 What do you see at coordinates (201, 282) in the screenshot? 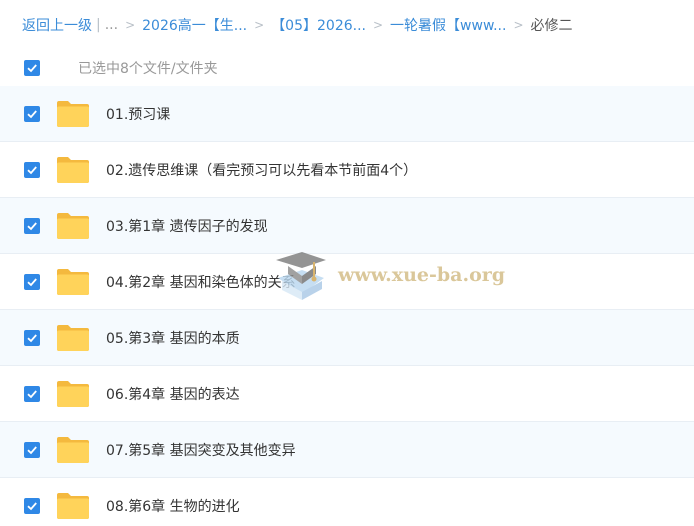
I see `file-name: 04.第2章 基因和染色体的关系` at bounding box center [201, 282].